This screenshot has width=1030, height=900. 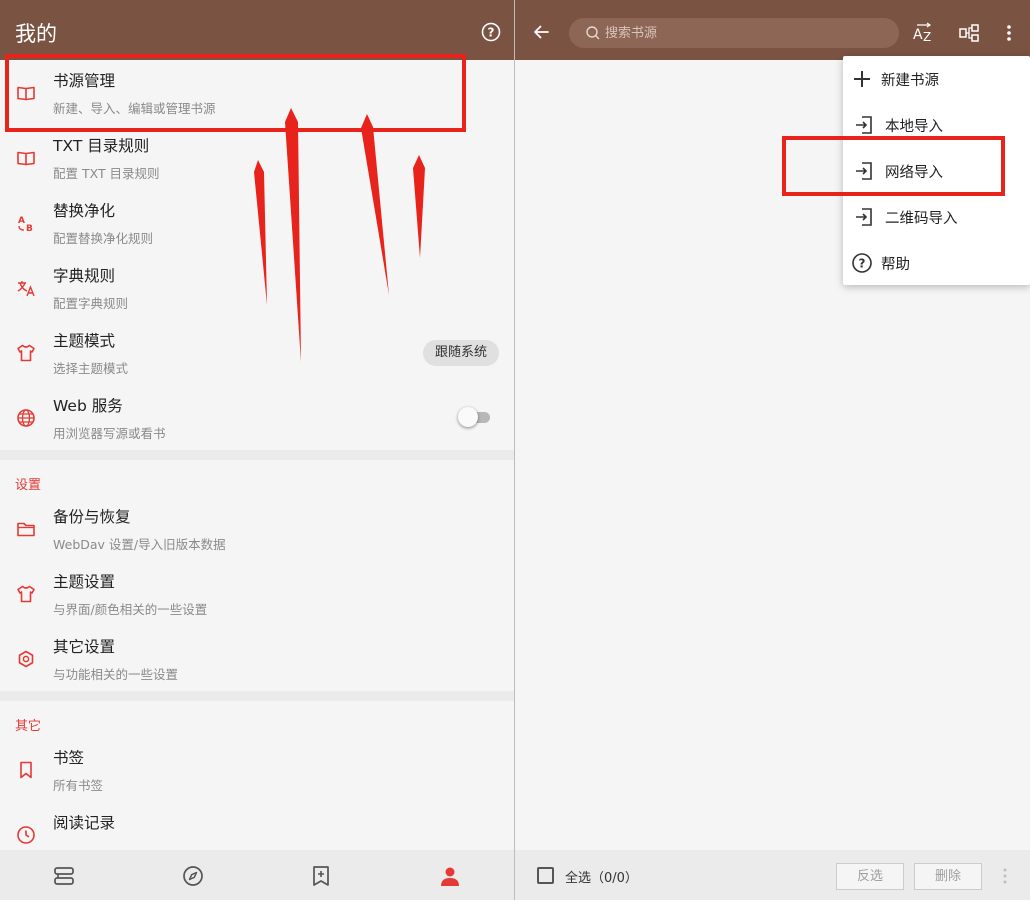 I want to click on translate-icon, so click(x=26, y=289).